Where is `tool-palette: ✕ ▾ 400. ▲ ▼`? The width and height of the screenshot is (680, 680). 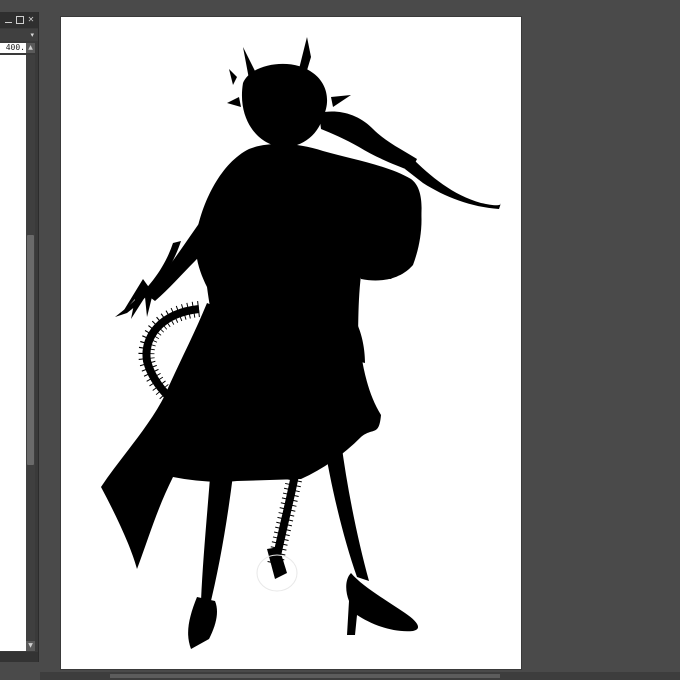 tool-palette: ✕ ▾ 400. ▲ ▼ is located at coordinates (19, 337).